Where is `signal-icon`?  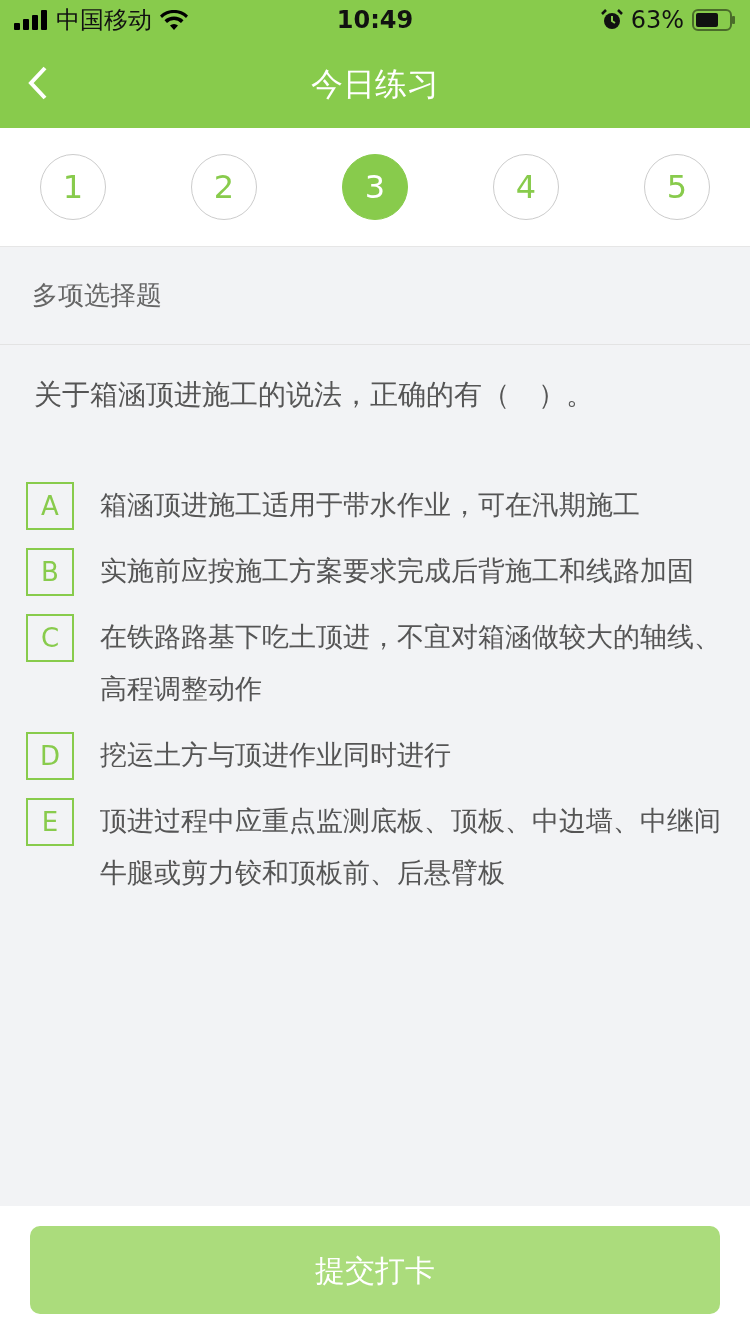 signal-icon is located at coordinates (31, 20).